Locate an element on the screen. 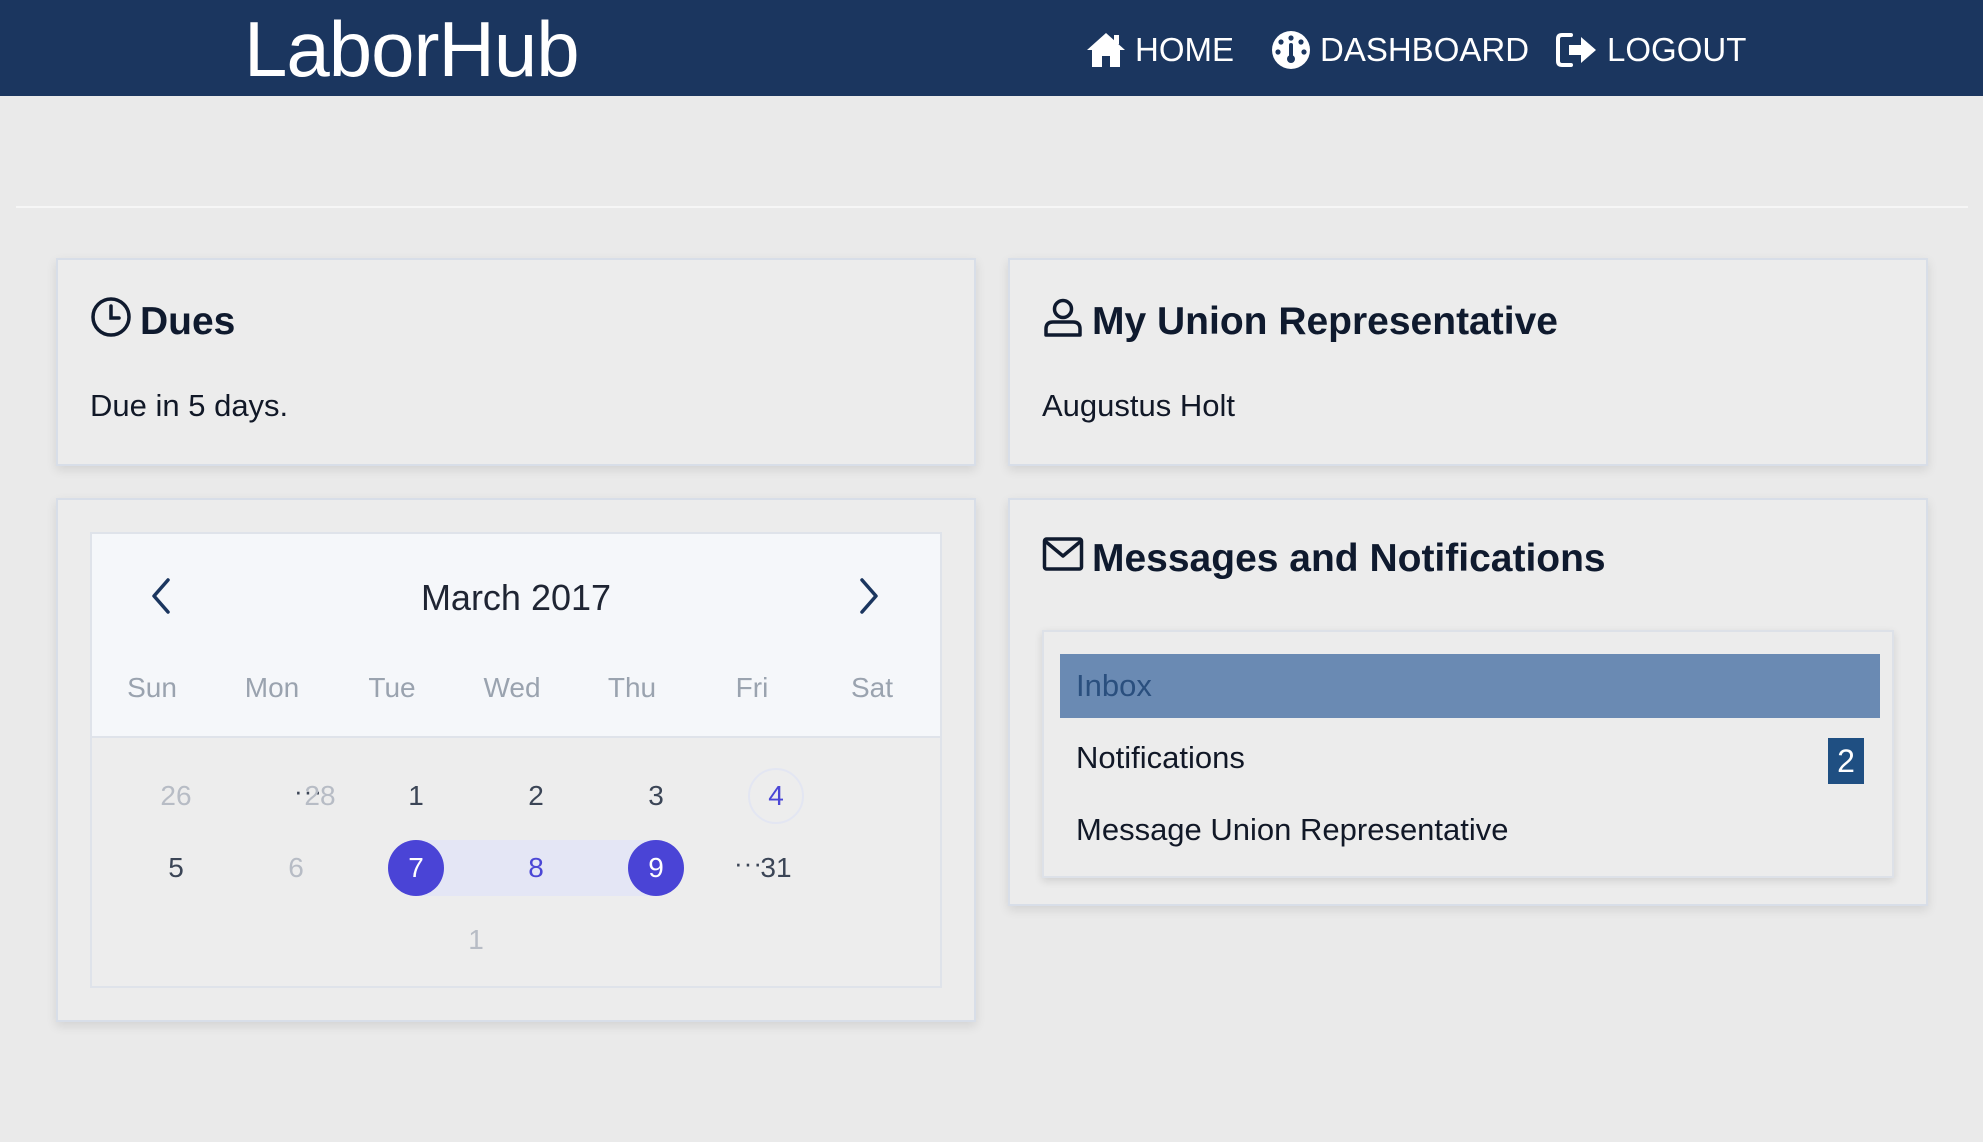  nav-home-link: HOME is located at coordinates (1159, 50).